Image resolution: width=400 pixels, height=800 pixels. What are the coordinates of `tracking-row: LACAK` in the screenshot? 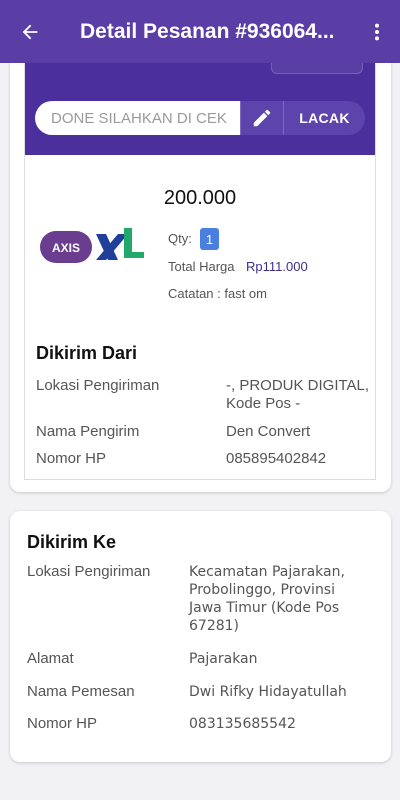 It's located at (200, 118).